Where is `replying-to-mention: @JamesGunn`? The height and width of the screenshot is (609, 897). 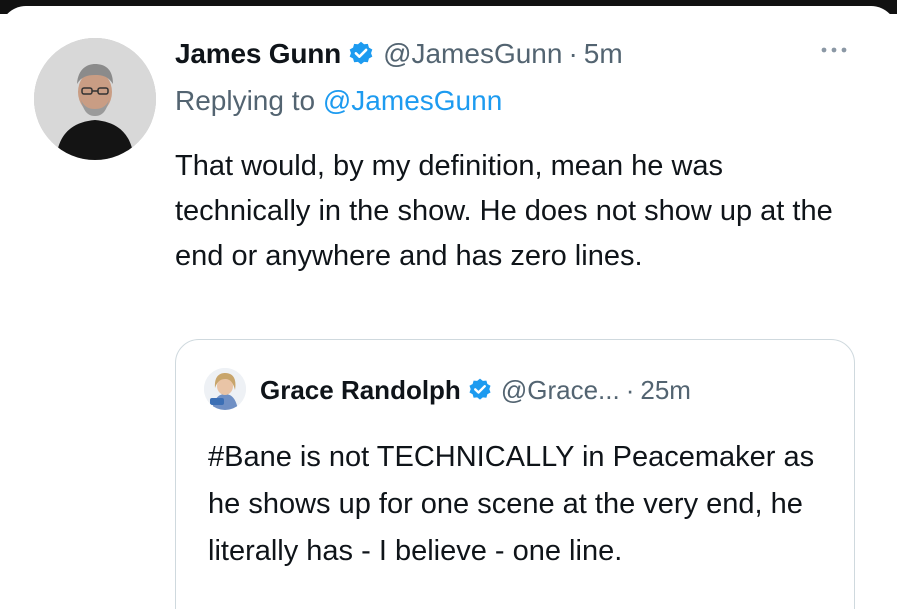 replying-to-mention: @JamesGunn is located at coordinates (412, 100).